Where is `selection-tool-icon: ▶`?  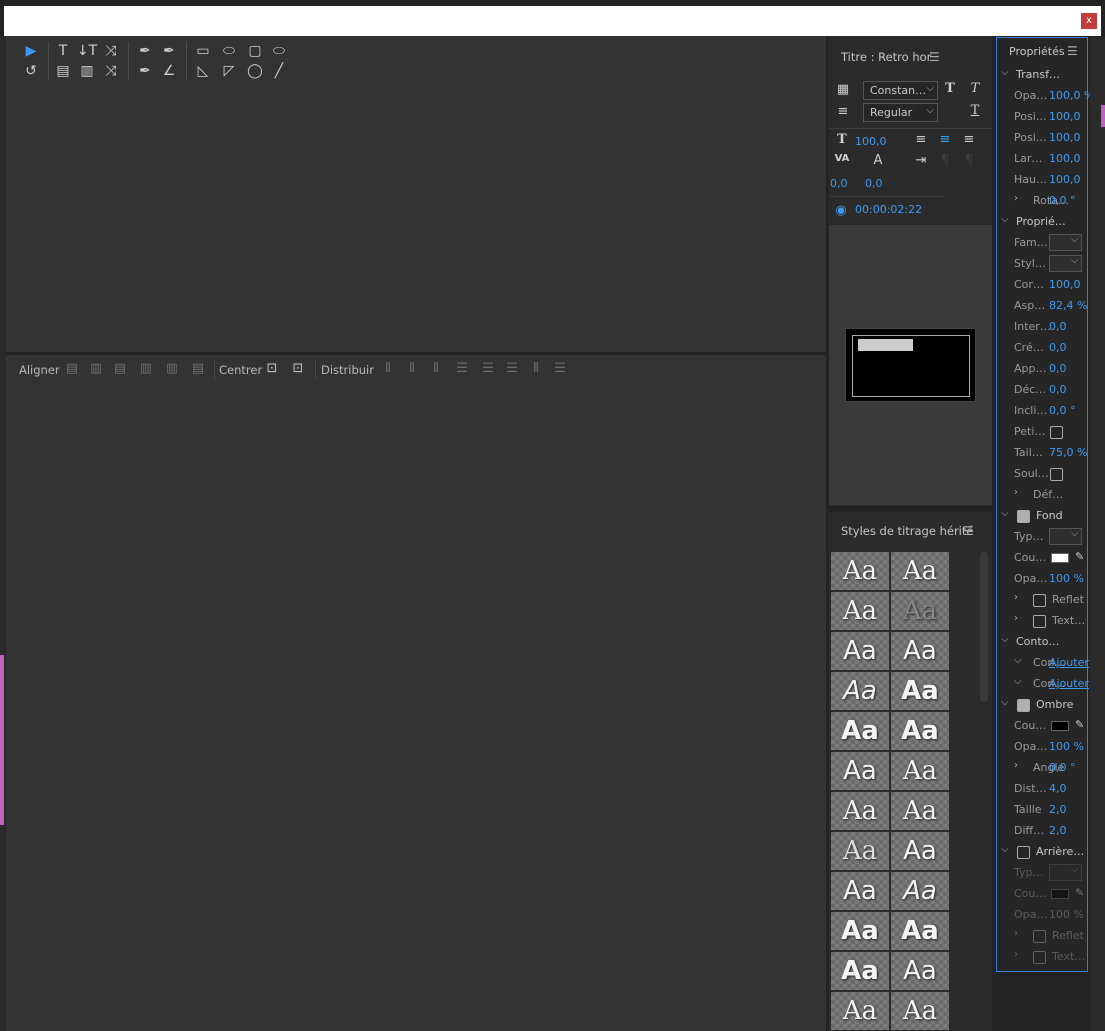 selection-tool-icon: ▶ is located at coordinates (31, 51).